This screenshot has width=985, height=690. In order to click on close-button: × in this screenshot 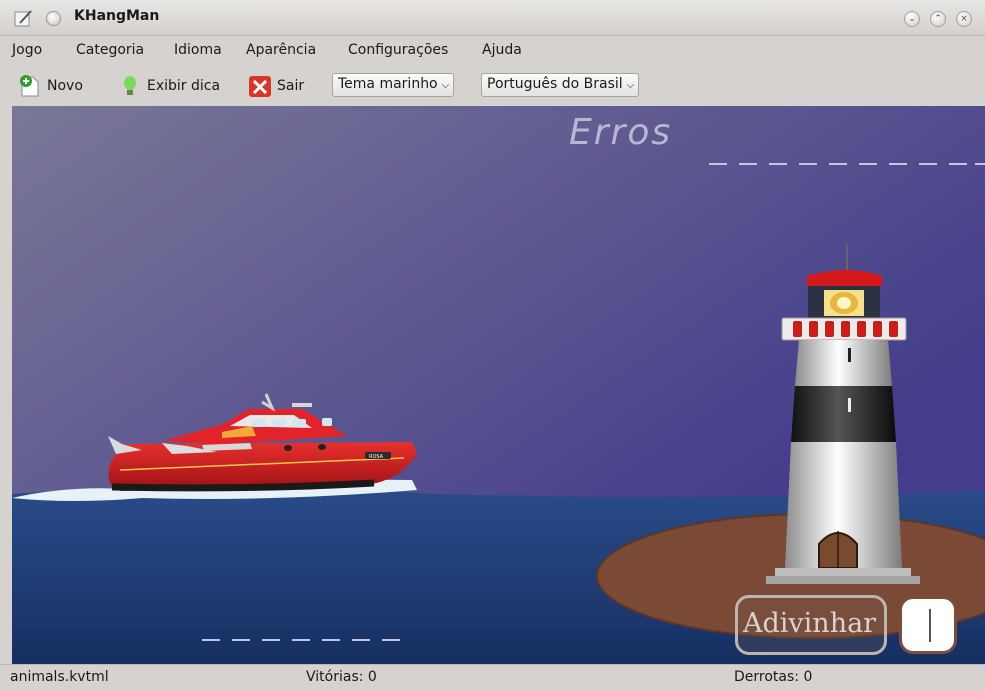, I will do `click(964, 19)`.